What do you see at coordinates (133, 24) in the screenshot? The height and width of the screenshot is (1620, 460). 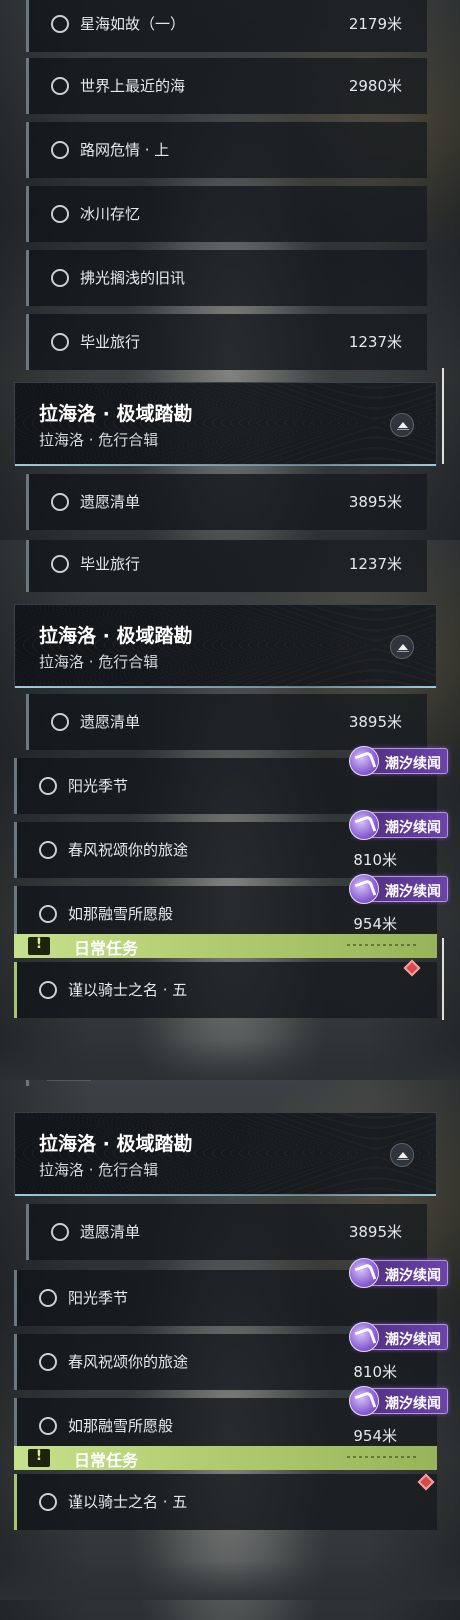 I see `quest-name: 星海如故（一）` at bounding box center [133, 24].